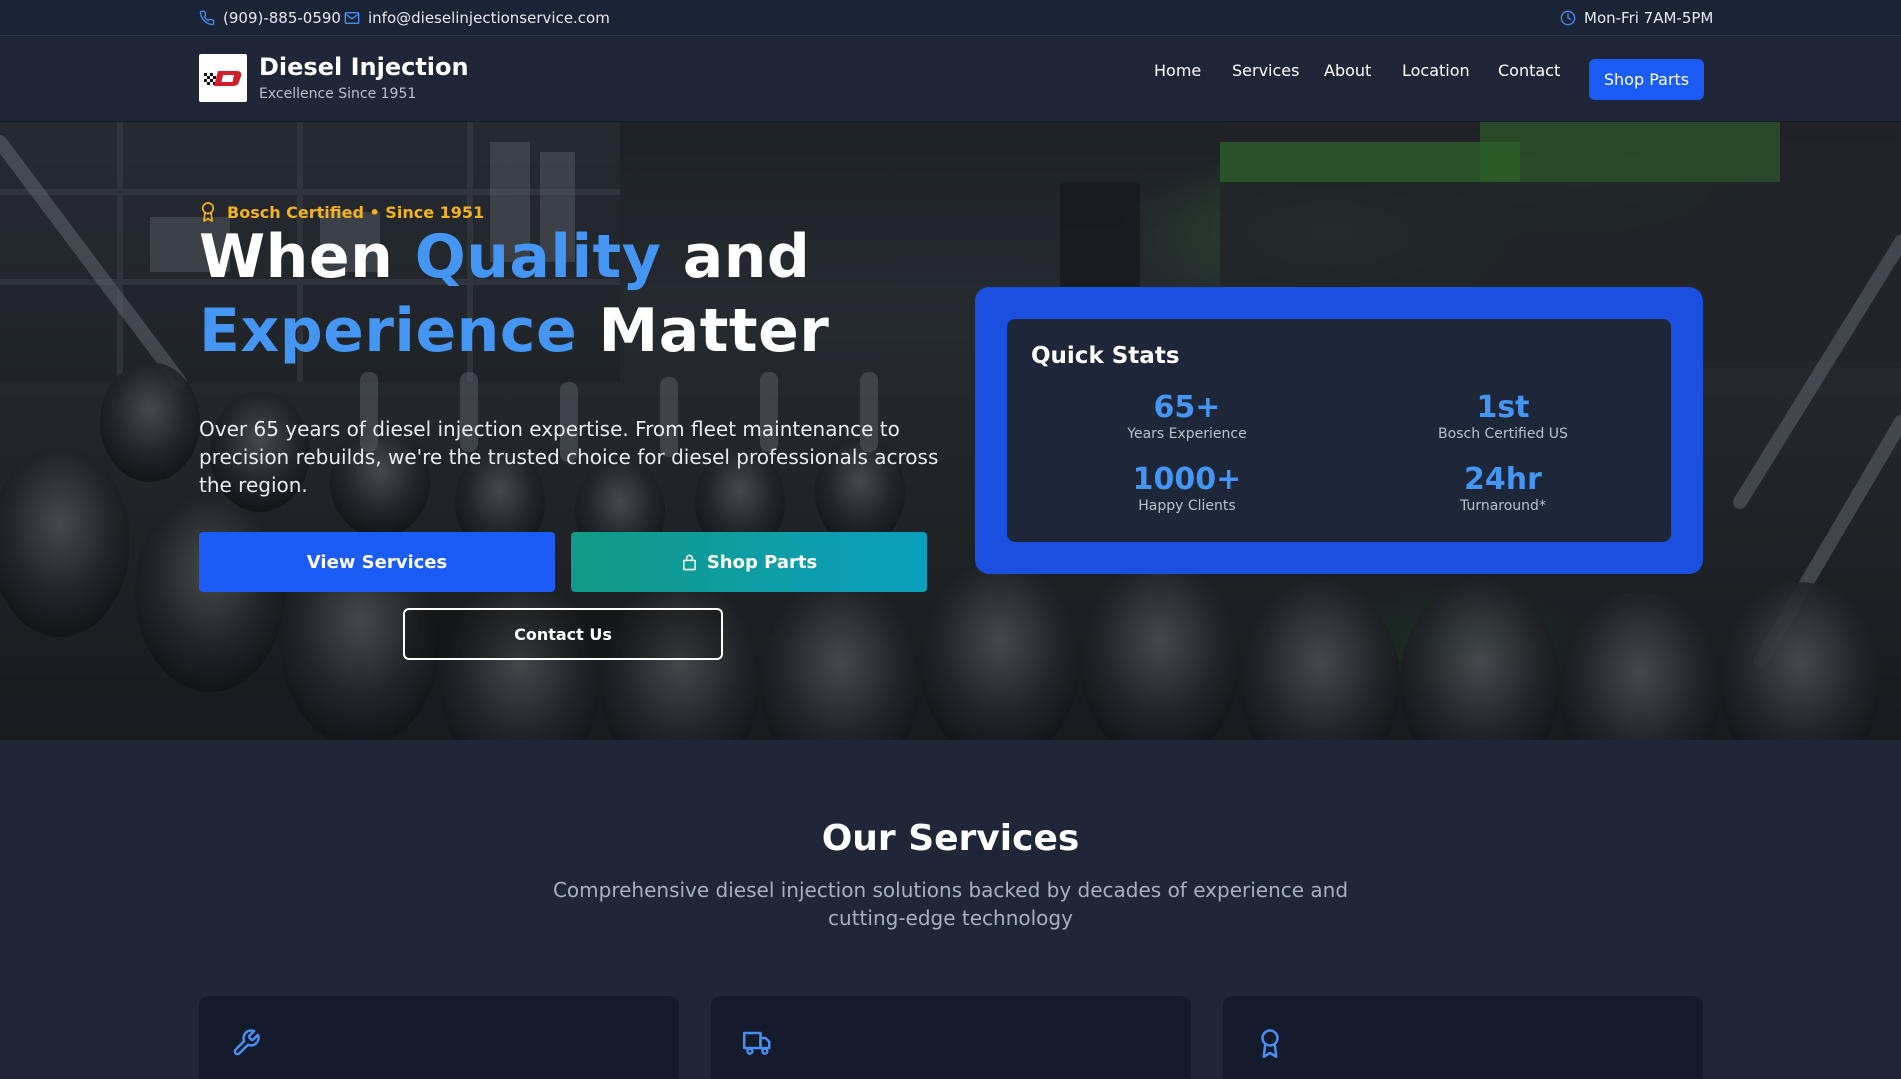 The width and height of the screenshot is (1901, 1079). What do you see at coordinates (388, 331) in the screenshot?
I see `headline-accent: Experience` at bounding box center [388, 331].